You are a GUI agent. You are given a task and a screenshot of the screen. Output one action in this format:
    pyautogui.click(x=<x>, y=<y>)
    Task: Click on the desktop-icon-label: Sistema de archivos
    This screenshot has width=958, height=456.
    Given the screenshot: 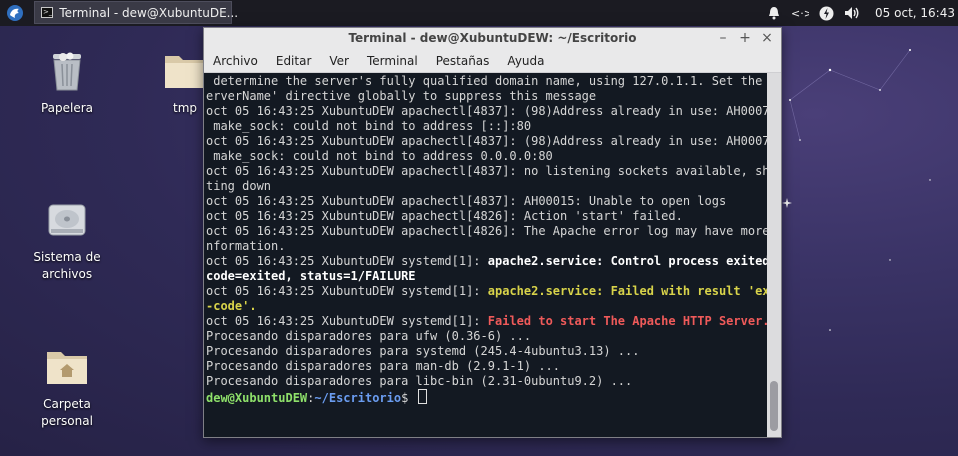 What is the action you would take?
    pyautogui.click(x=67, y=265)
    